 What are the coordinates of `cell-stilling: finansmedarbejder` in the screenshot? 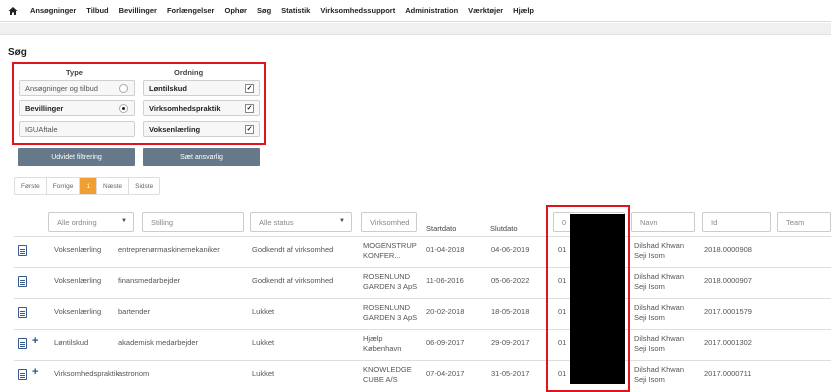 It's located at (149, 280).